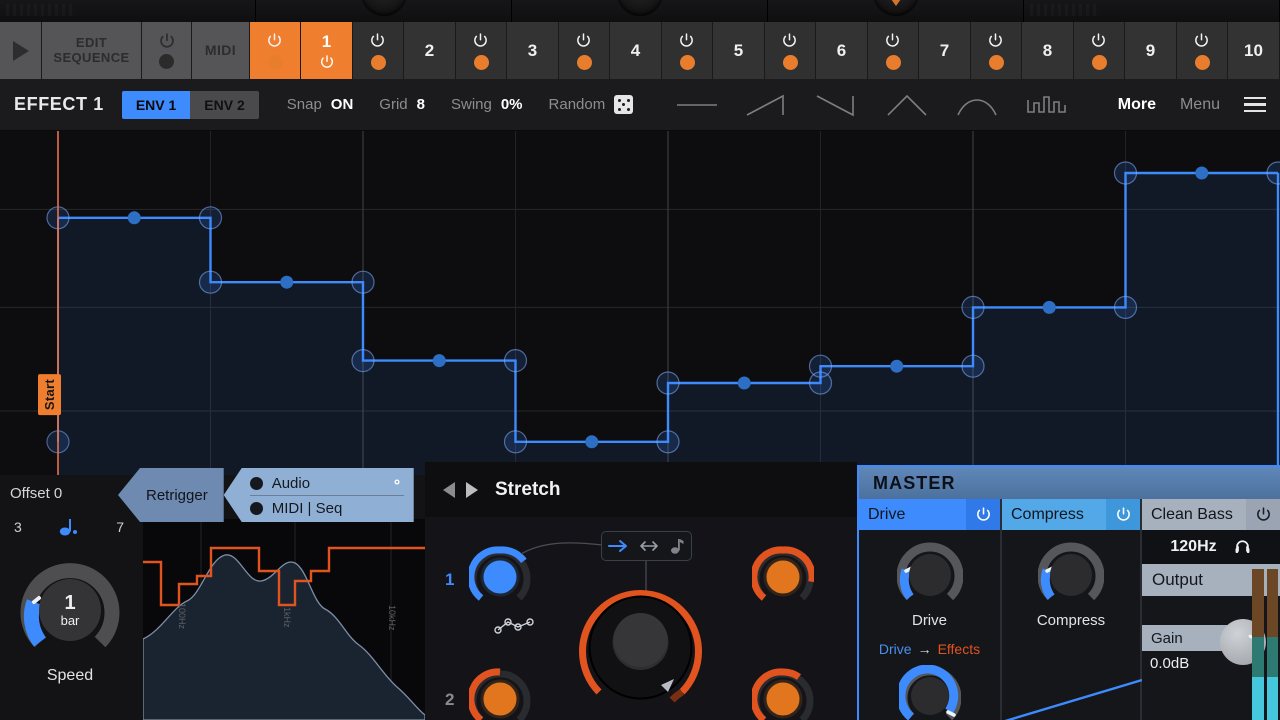 This screenshot has width=1280, height=720. Describe the element at coordinates (70, 610) in the screenshot. I see `speed-knob` at that location.